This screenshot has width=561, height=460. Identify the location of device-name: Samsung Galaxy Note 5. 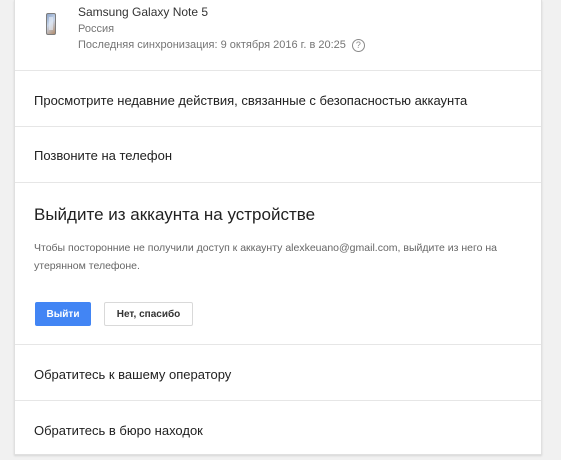
(143, 12).